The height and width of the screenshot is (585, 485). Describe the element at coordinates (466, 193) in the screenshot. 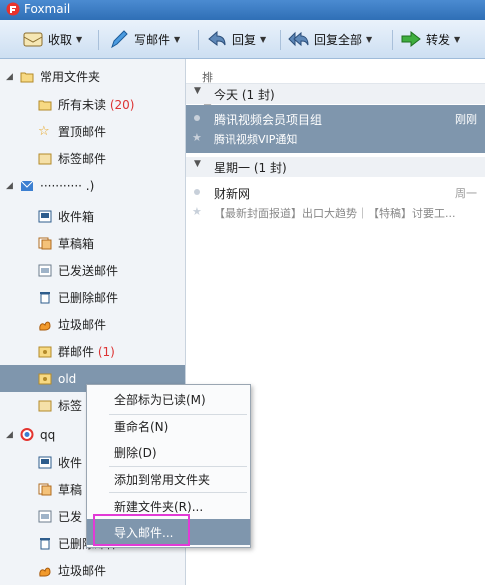

I see `mail-time: 周一` at that location.